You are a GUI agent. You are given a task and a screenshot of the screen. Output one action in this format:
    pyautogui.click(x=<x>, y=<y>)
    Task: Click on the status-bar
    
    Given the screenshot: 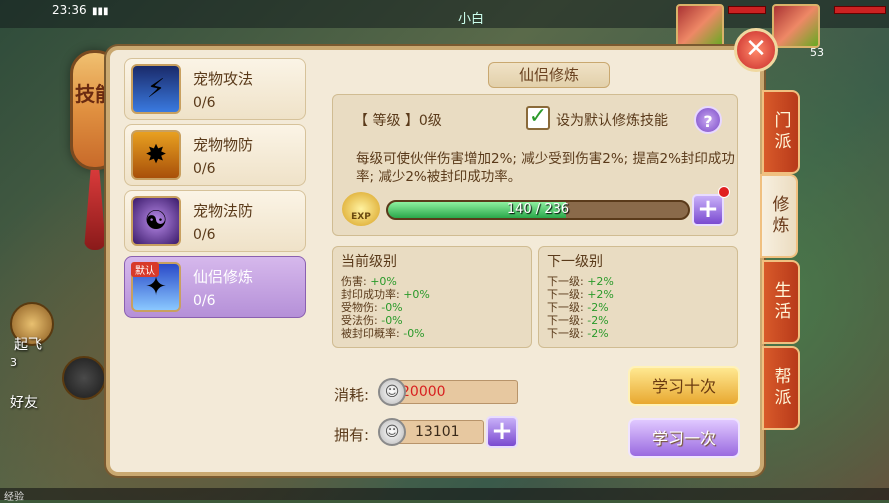 What is the action you would take?
    pyautogui.click(x=444, y=14)
    